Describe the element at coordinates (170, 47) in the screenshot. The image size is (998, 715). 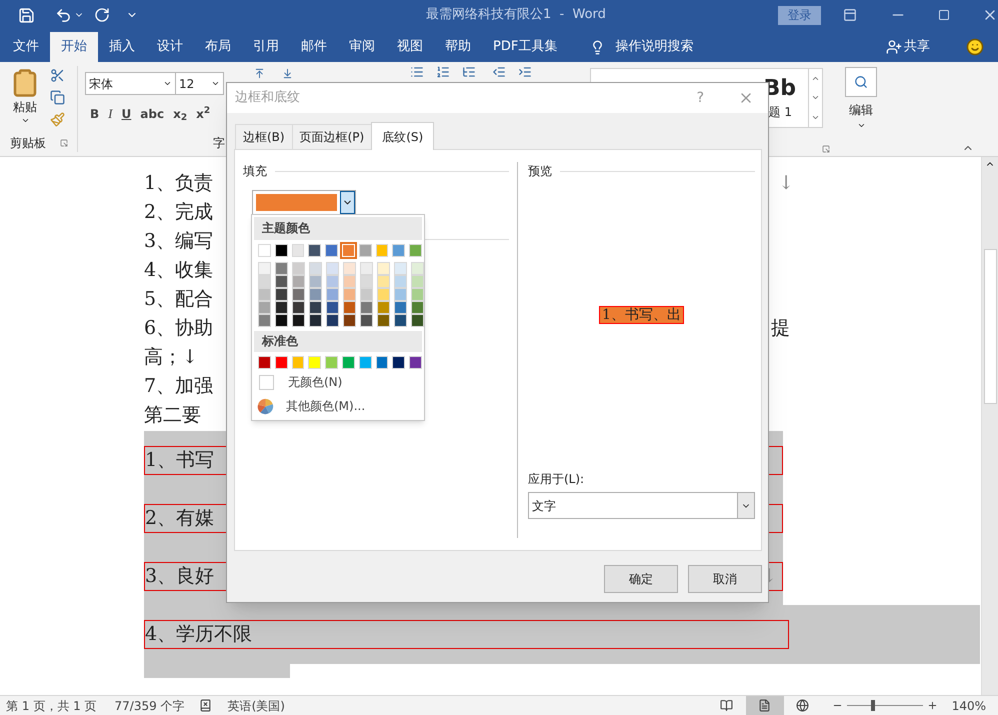
I see `ribbon-tab: 设计` at that location.